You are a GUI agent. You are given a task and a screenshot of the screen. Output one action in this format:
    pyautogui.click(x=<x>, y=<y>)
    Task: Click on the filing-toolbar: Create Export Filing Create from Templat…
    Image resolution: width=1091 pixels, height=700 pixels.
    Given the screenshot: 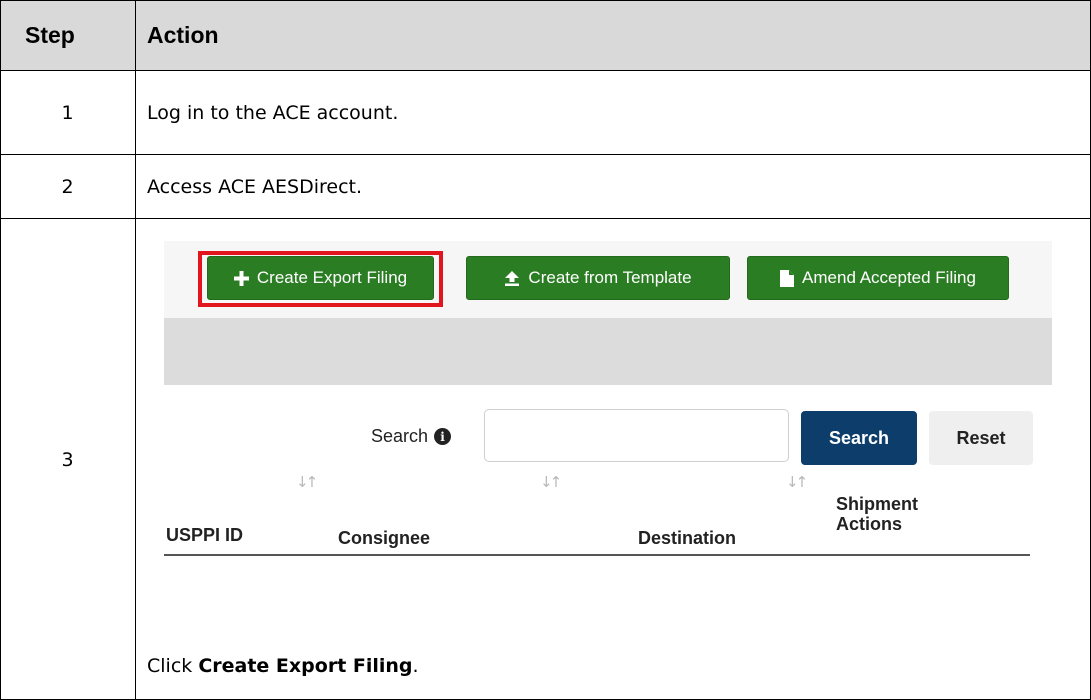 What is the action you would take?
    pyautogui.click(x=608, y=279)
    